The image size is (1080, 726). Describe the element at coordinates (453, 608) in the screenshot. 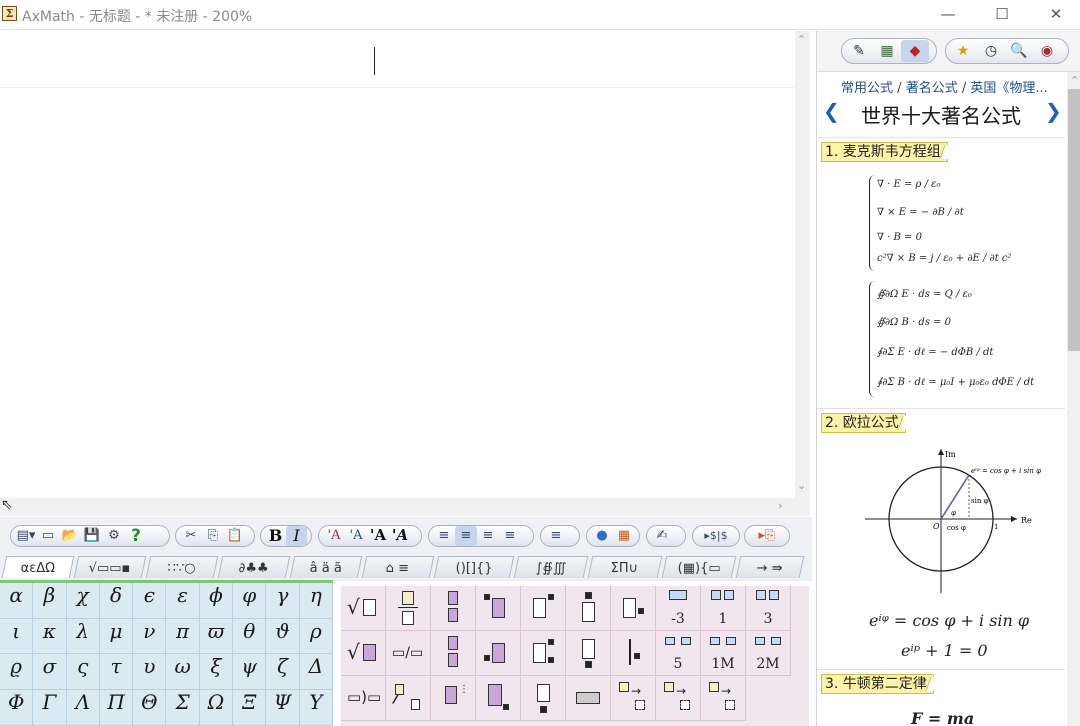

I see `stack-template` at that location.